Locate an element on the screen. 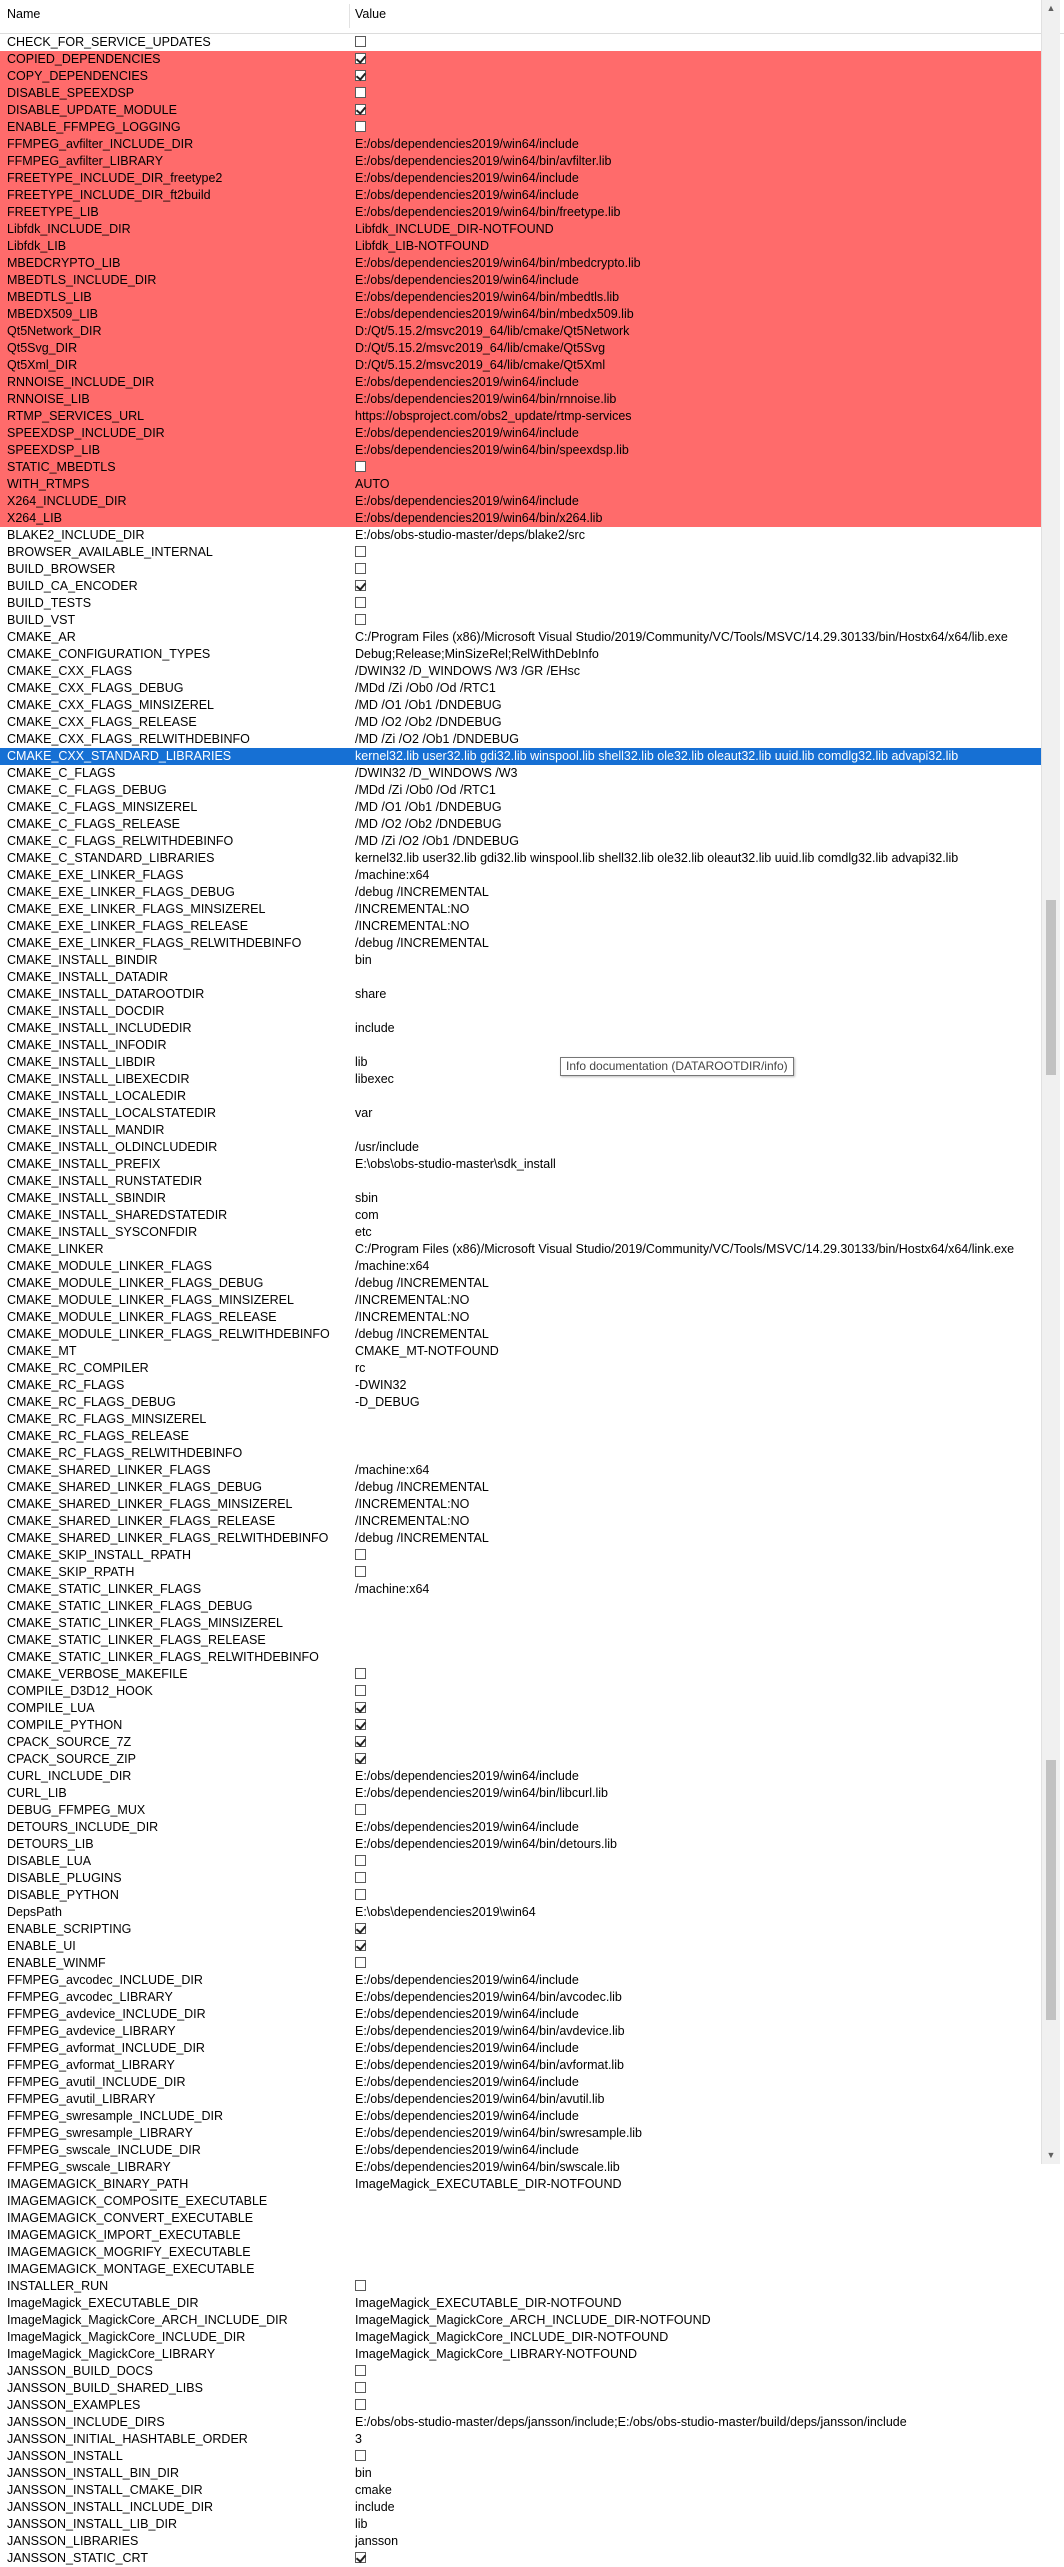 This screenshot has width=1064, height=2567. column-divider is located at coordinates (349, 16).